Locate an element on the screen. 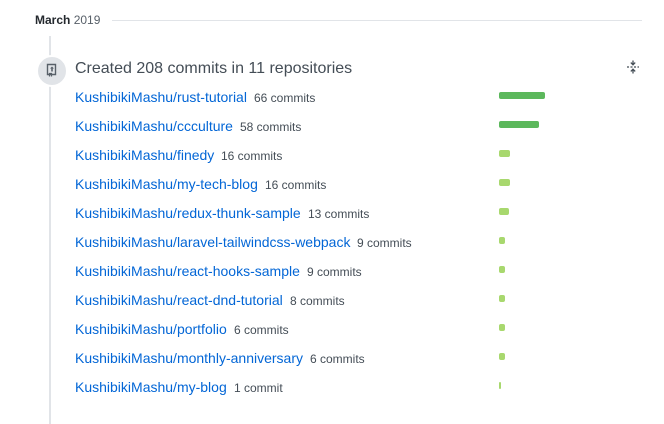 The height and width of the screenshot is (424, 664). month-header: March 2019 is located at coordinates (67, 20).